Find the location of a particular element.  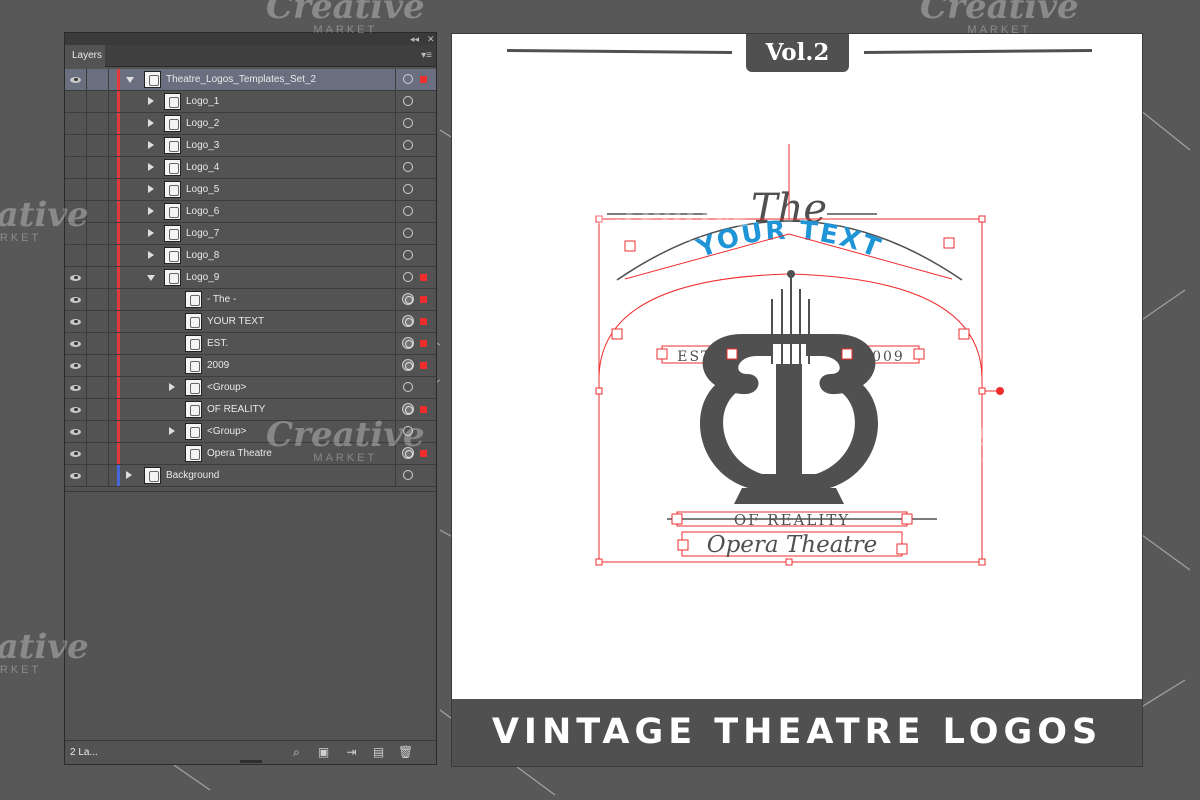

layer-name: Logo_3 is located at coordinates (202, 145).